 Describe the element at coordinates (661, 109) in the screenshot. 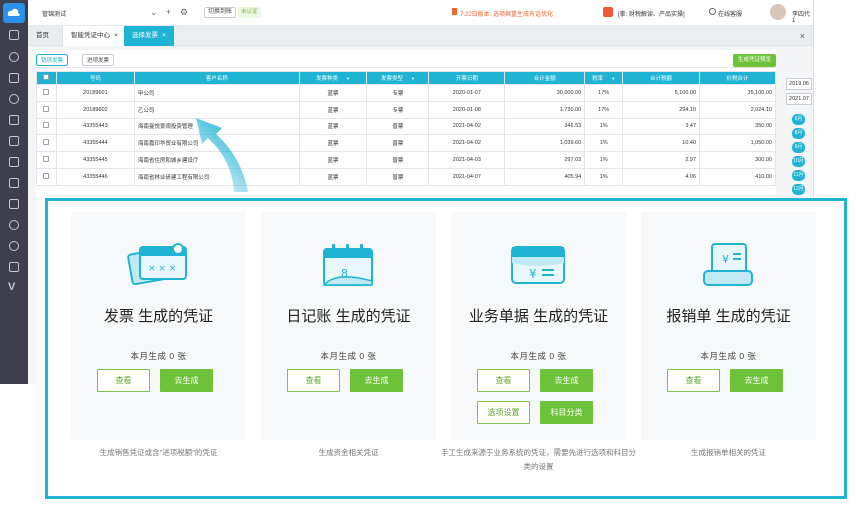

I see `table-cell: 294.10` at that location.